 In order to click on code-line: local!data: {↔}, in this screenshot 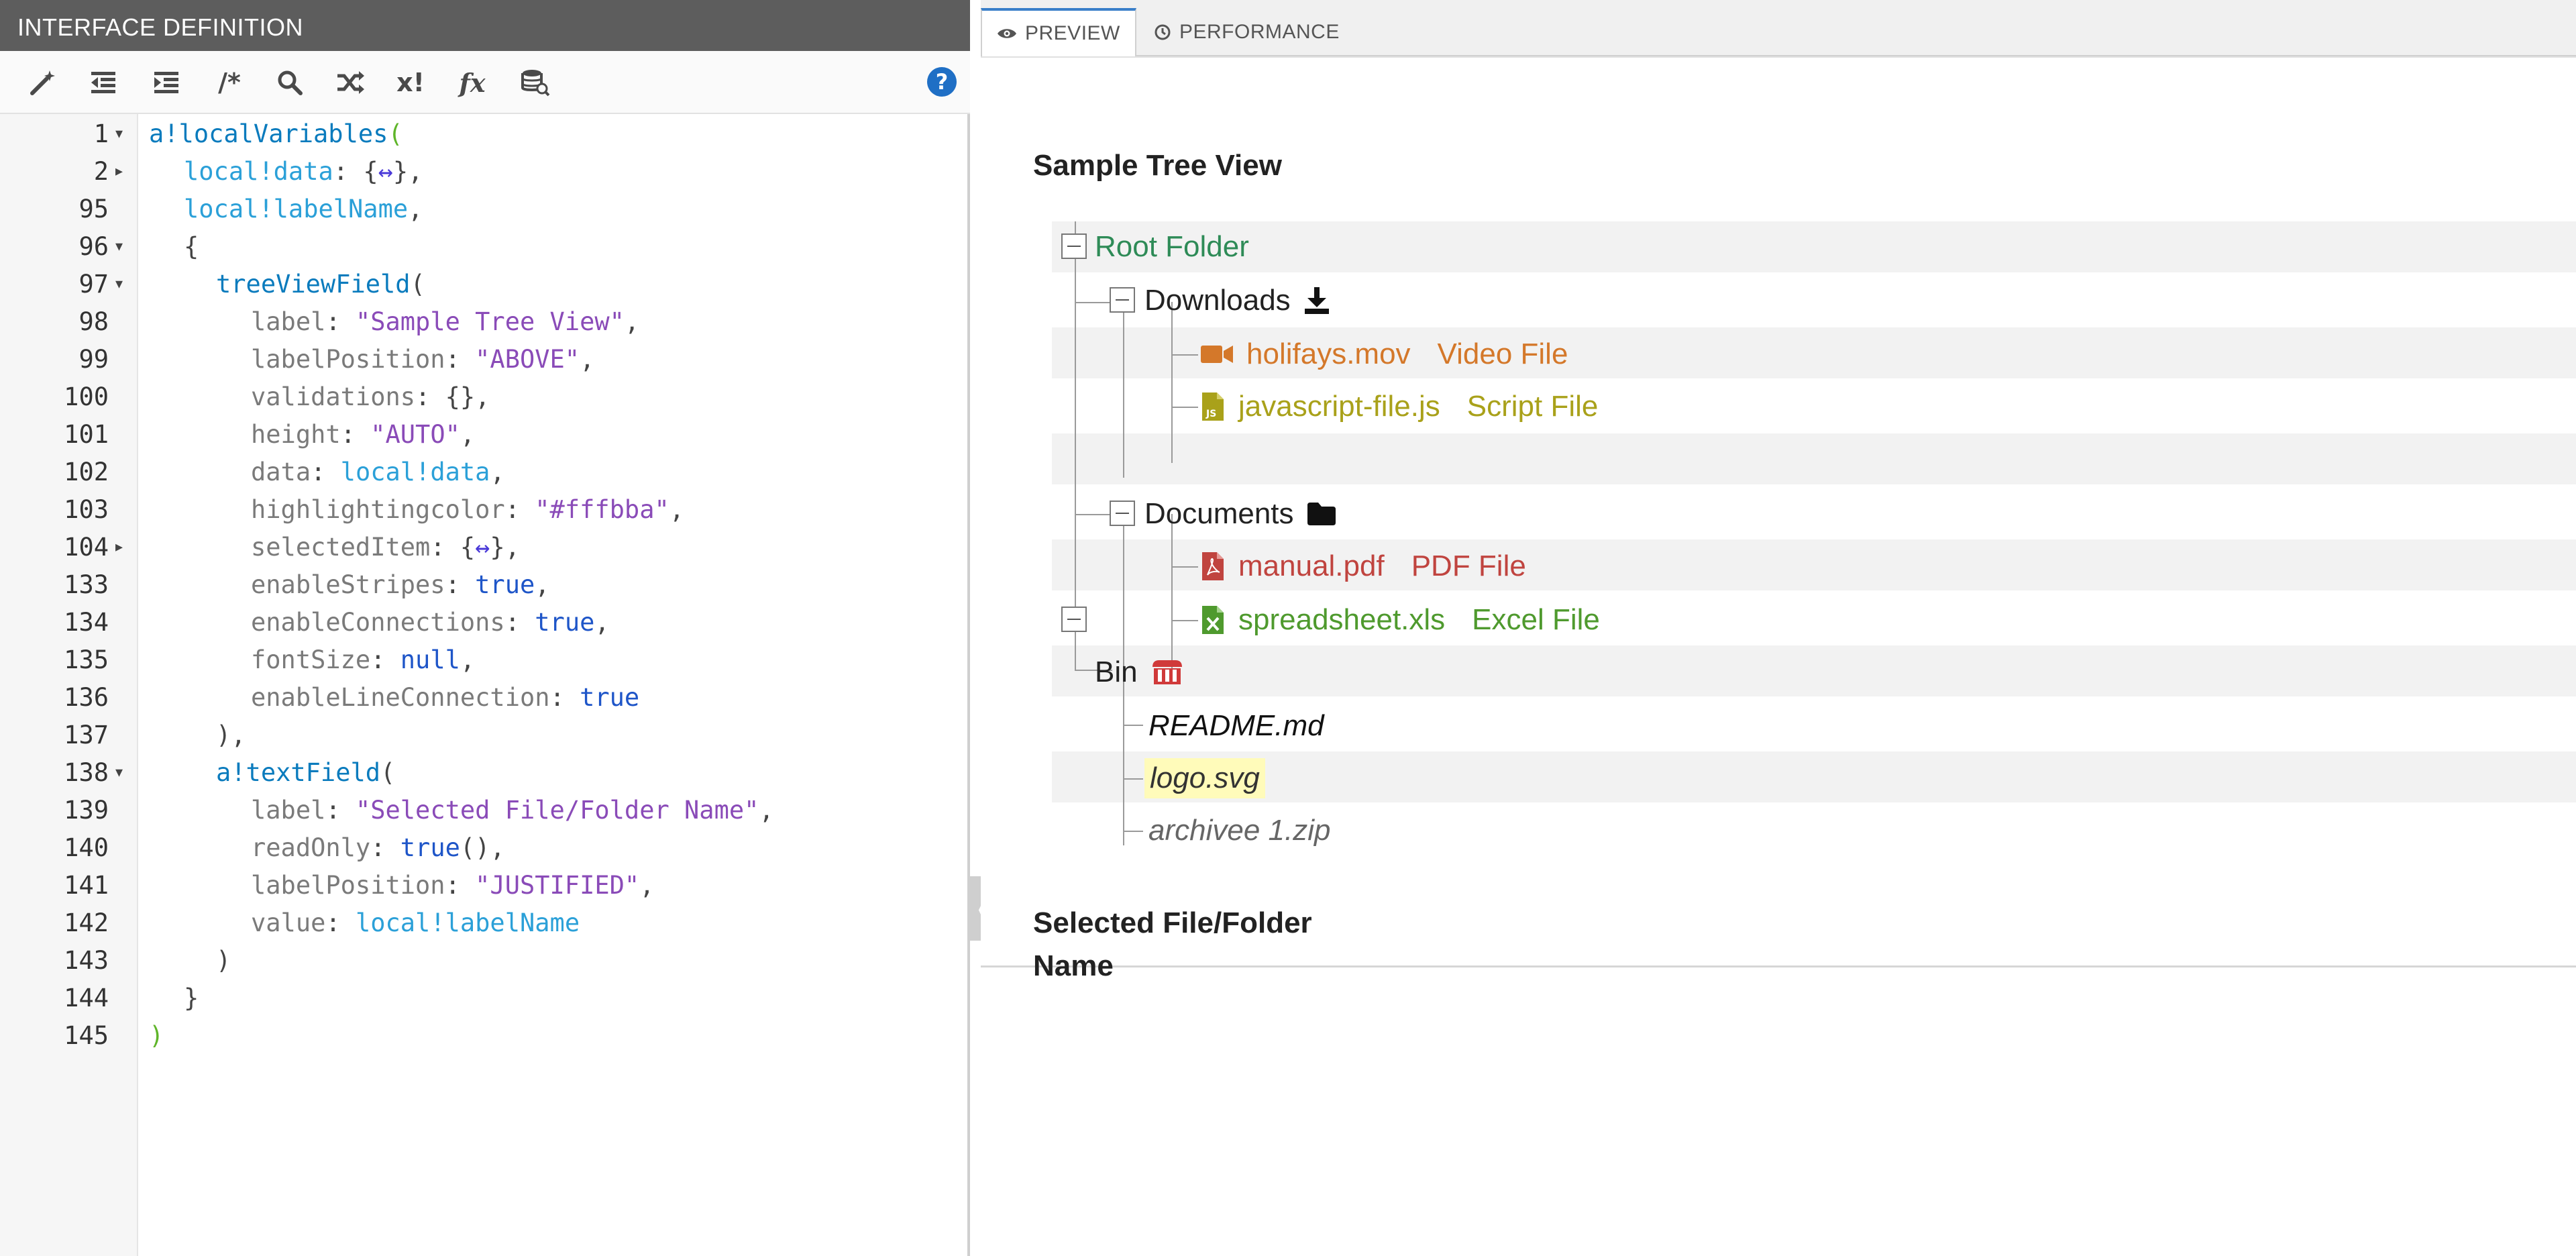, I will do `click(303, 172)`.